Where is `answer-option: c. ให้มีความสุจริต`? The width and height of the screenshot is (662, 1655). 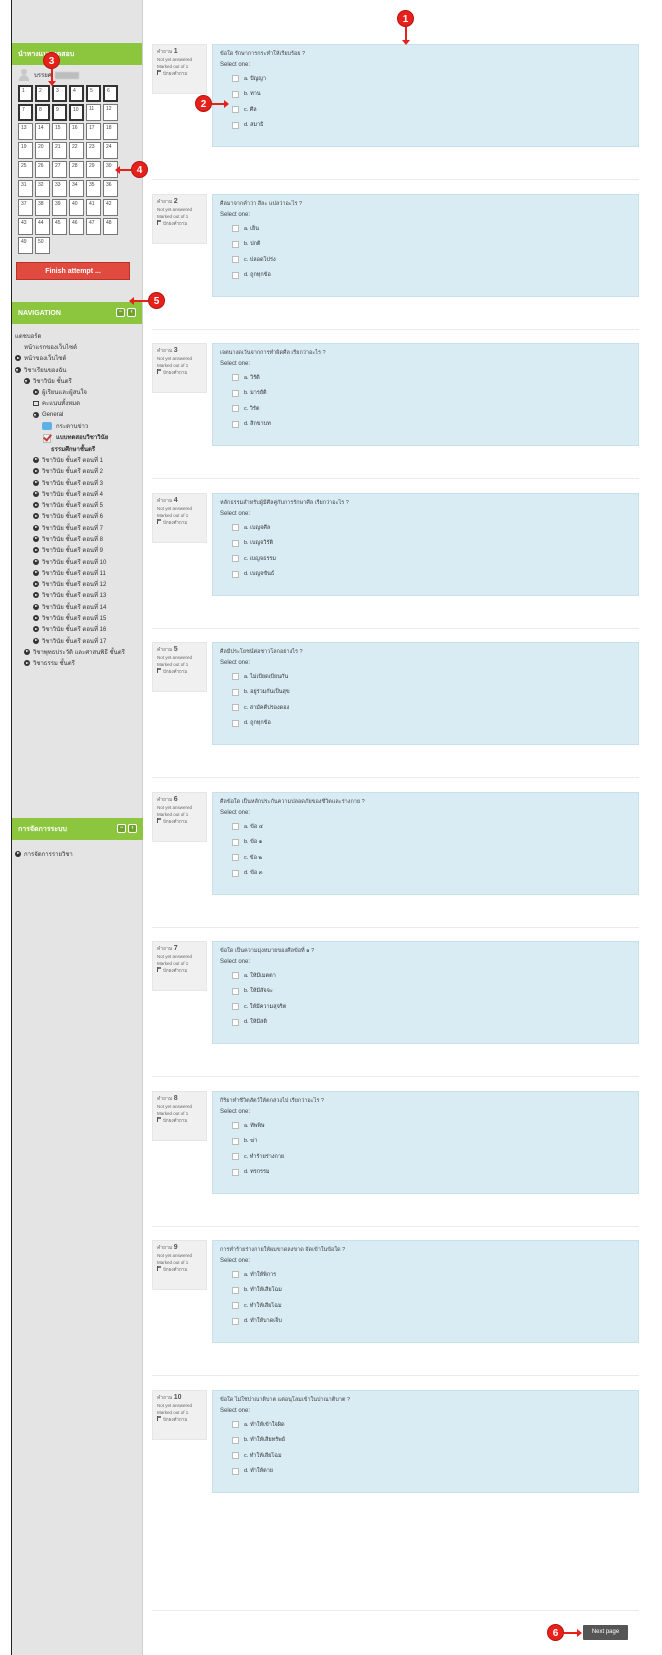
answer-option: c. ให้มีความสุจริต is located at coordinates (425, 1007).